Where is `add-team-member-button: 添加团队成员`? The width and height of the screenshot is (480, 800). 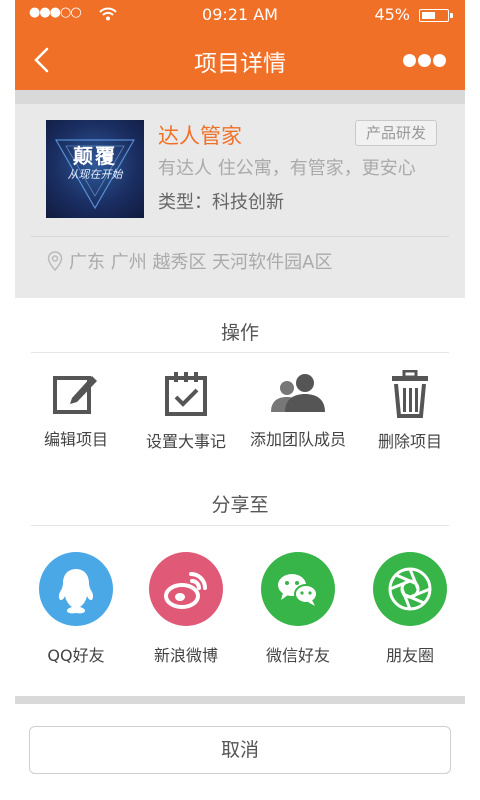
add-team-member-button: 添加团队成员 is located at coordinates (298, 410).